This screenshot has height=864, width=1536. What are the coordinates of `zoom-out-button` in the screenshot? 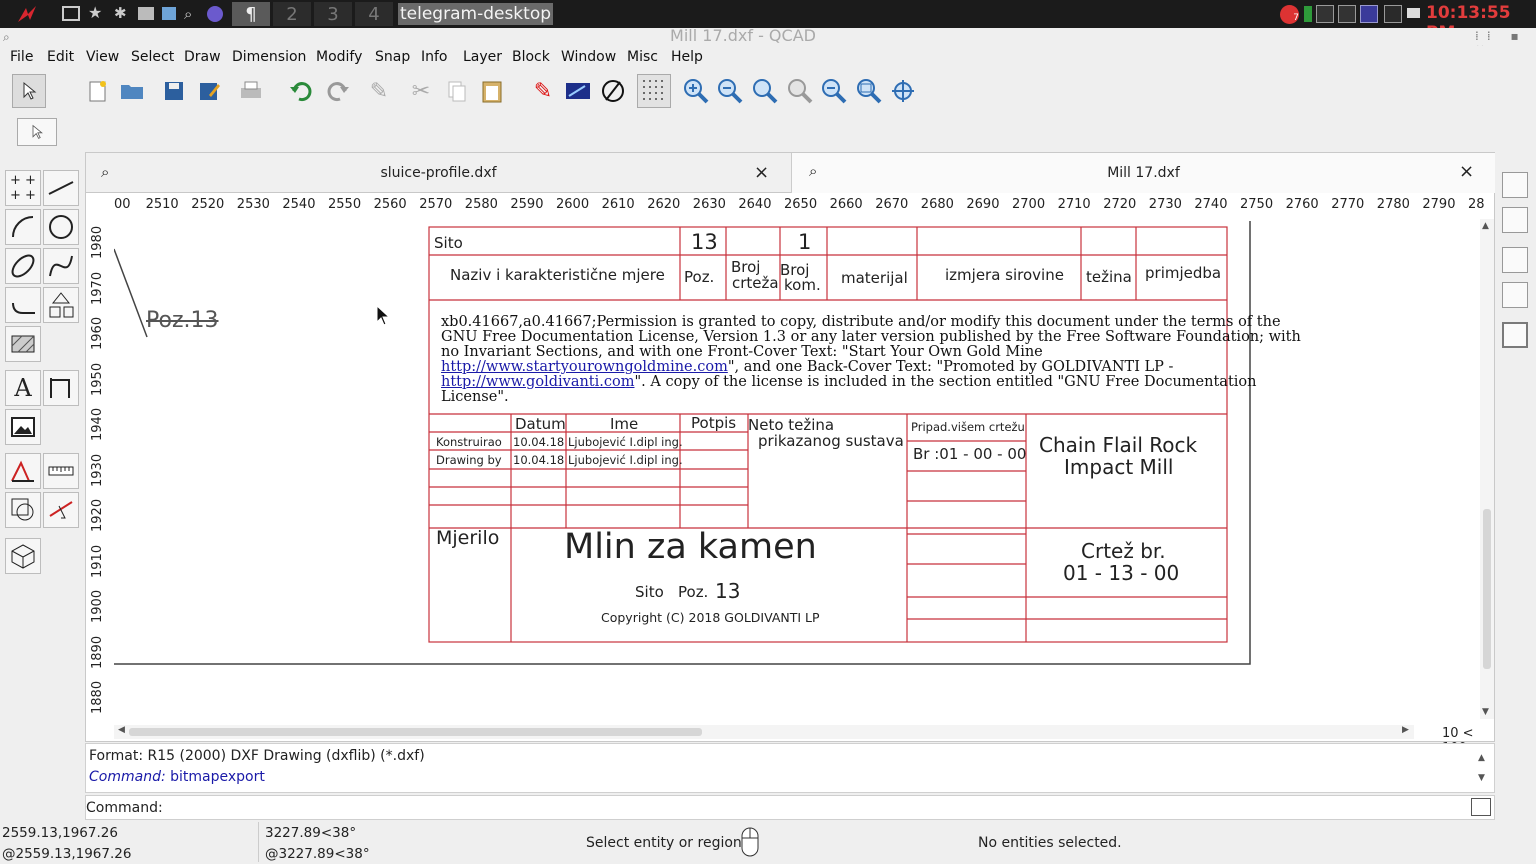 It's located at (730, 91).